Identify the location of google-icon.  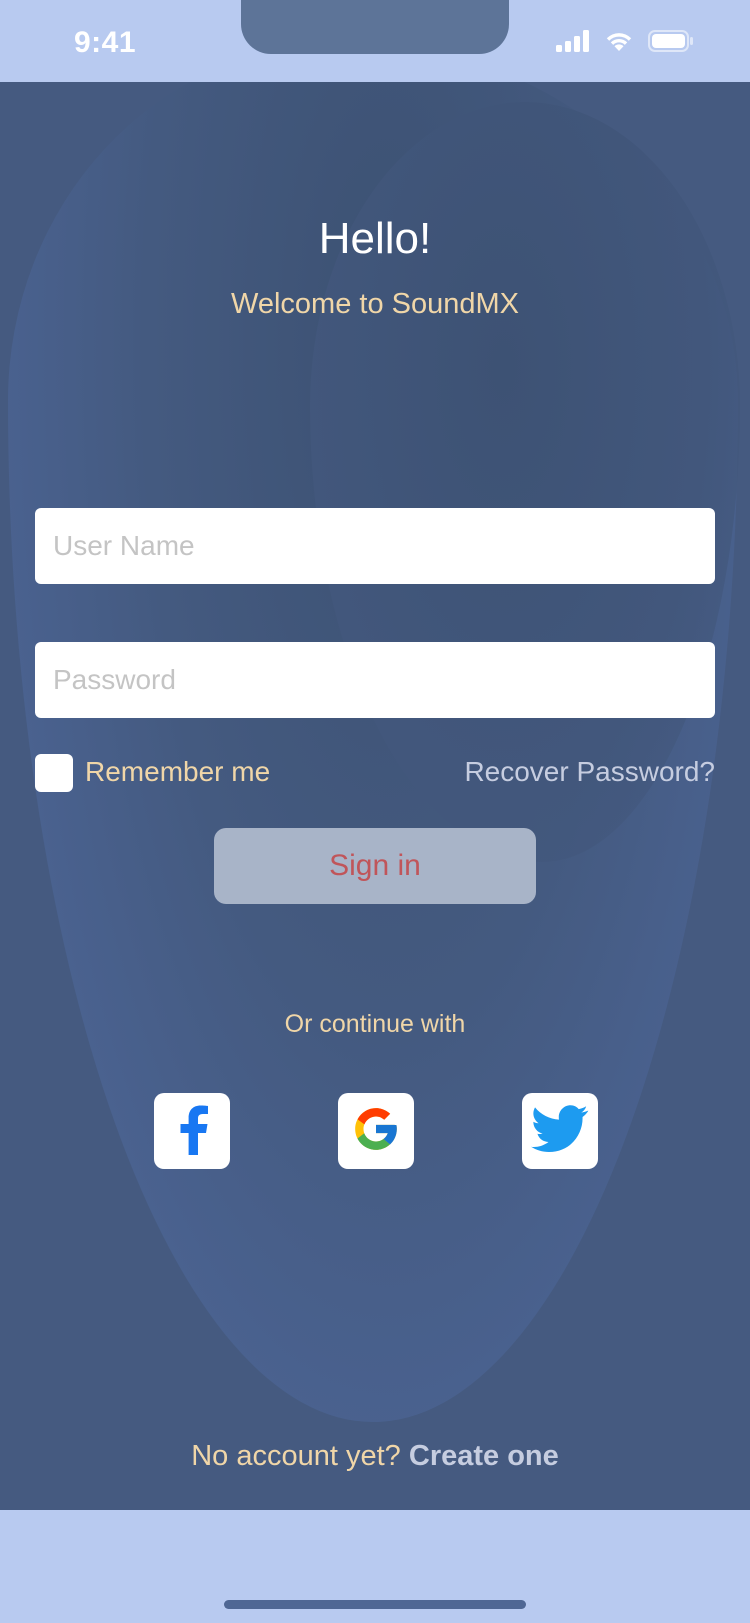
(376, 1131).